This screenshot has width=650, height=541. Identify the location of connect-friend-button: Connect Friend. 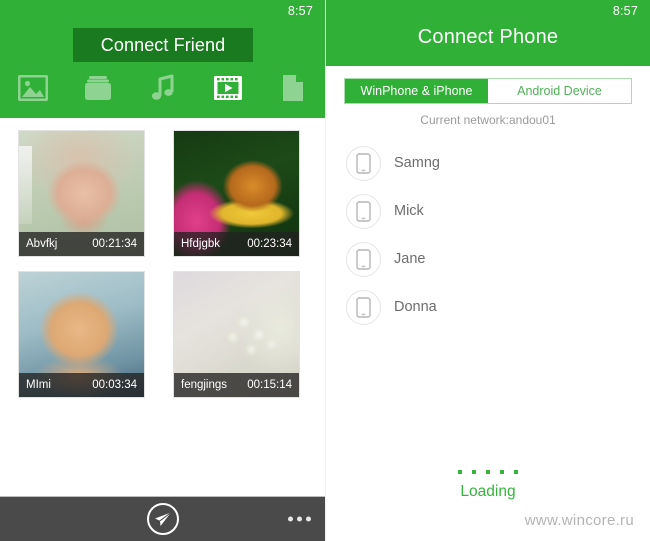
(163, 45).